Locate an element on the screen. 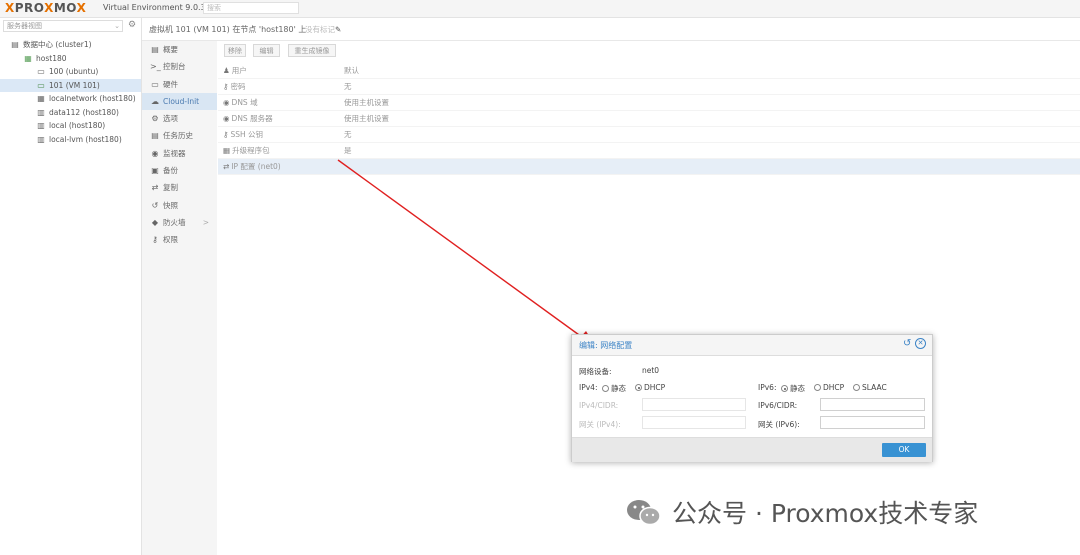 Image resolution: width=1080 pixels, height=555 pixels. ipv6-gateway-label: 网关 (IPv6): is located at coordinates (779, 424).